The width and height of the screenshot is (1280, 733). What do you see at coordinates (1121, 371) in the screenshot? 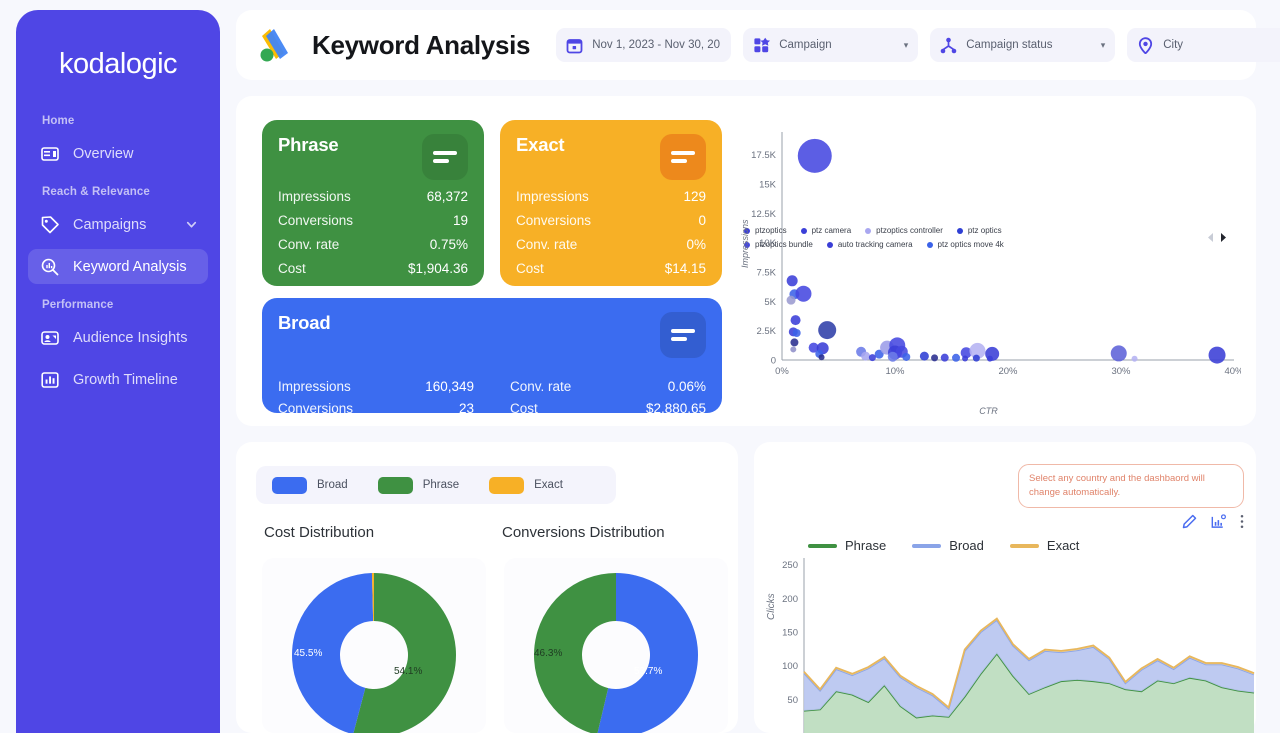
I see `x-tick-label: 30%` at bounding box center [1121, 371].